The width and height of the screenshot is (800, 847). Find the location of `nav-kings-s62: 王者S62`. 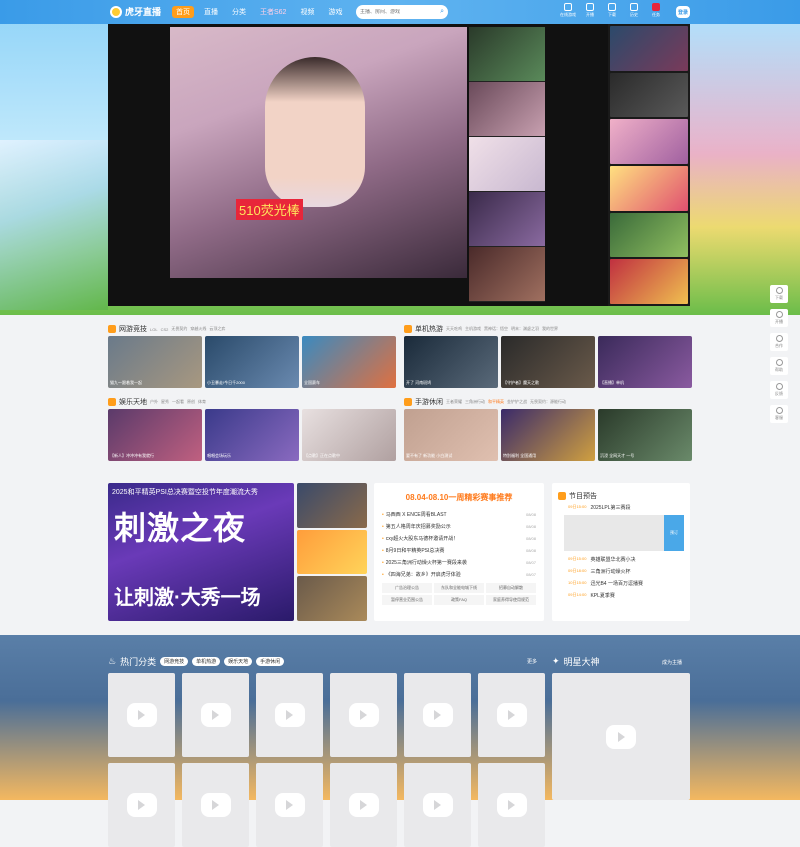

nav-kings-s62: 王者S62 is located at coordinates (273, 12).